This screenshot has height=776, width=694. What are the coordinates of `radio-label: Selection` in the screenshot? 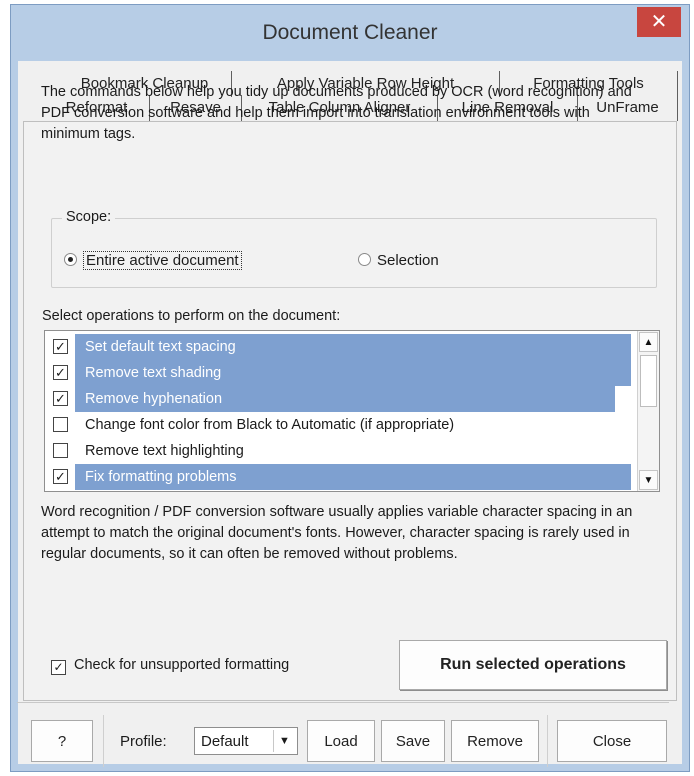 It's located at (408, 260).